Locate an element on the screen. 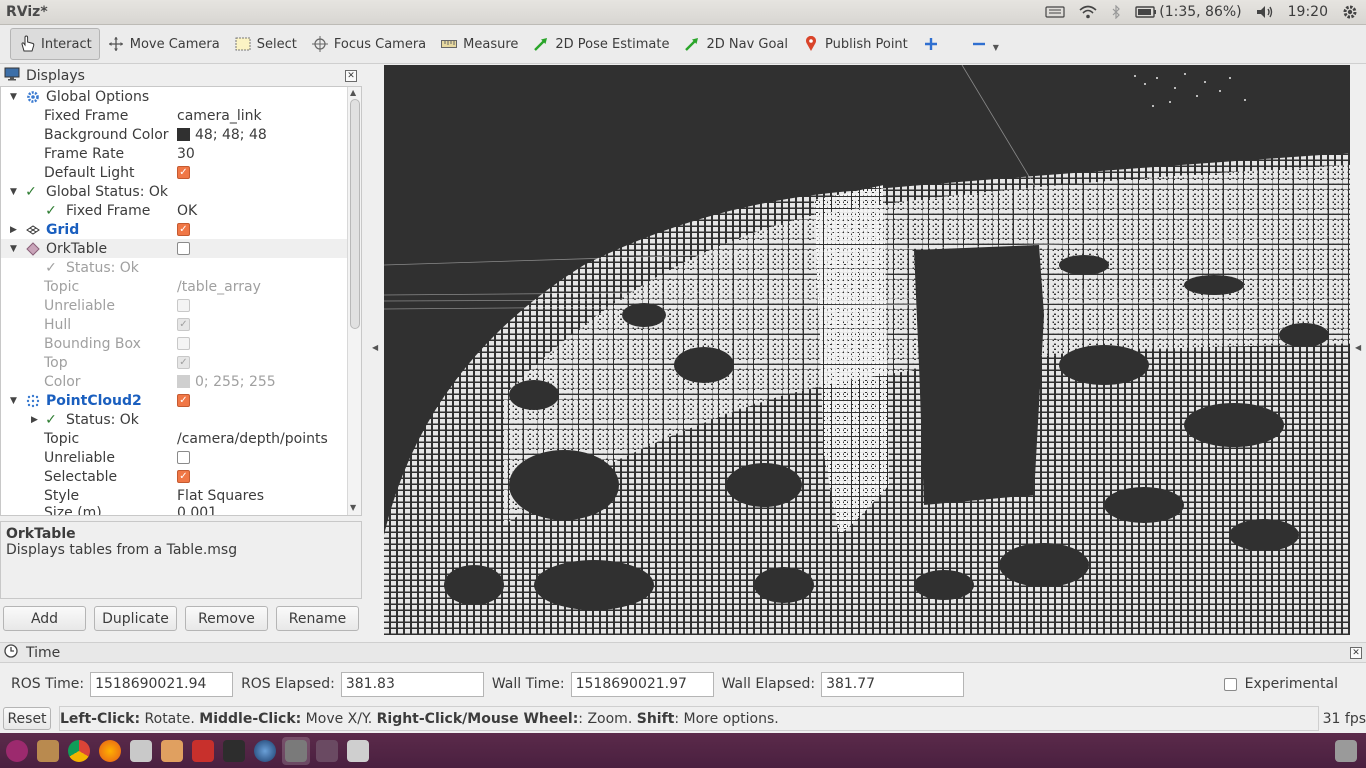 The image size is (1366, 768). tree-row-global-options: ▼ Global Options is located at coordinates (181, 96).